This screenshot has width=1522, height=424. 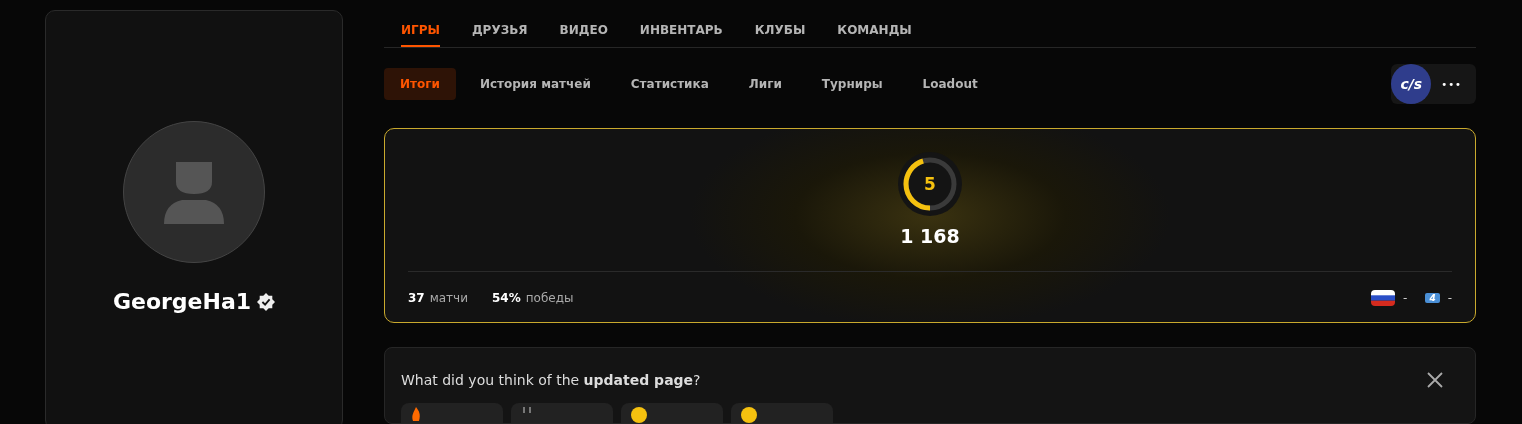 What do you see at coordinates (416, 298) in the screenshot?
I see `stat-value: 37` at bounding box center [416, 298].